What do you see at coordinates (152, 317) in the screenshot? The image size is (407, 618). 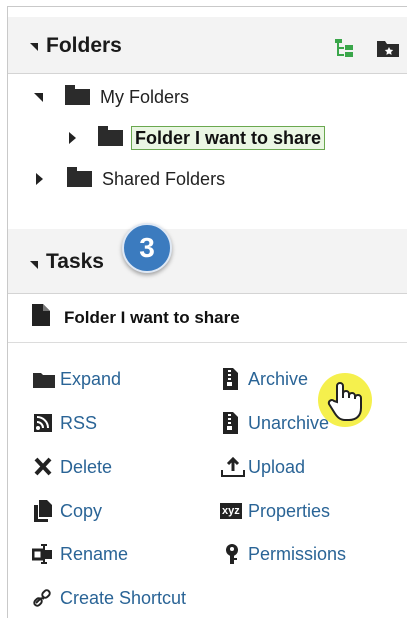 I see `selected-item-name: Folder I want to share` at bounding box center [152, 317].